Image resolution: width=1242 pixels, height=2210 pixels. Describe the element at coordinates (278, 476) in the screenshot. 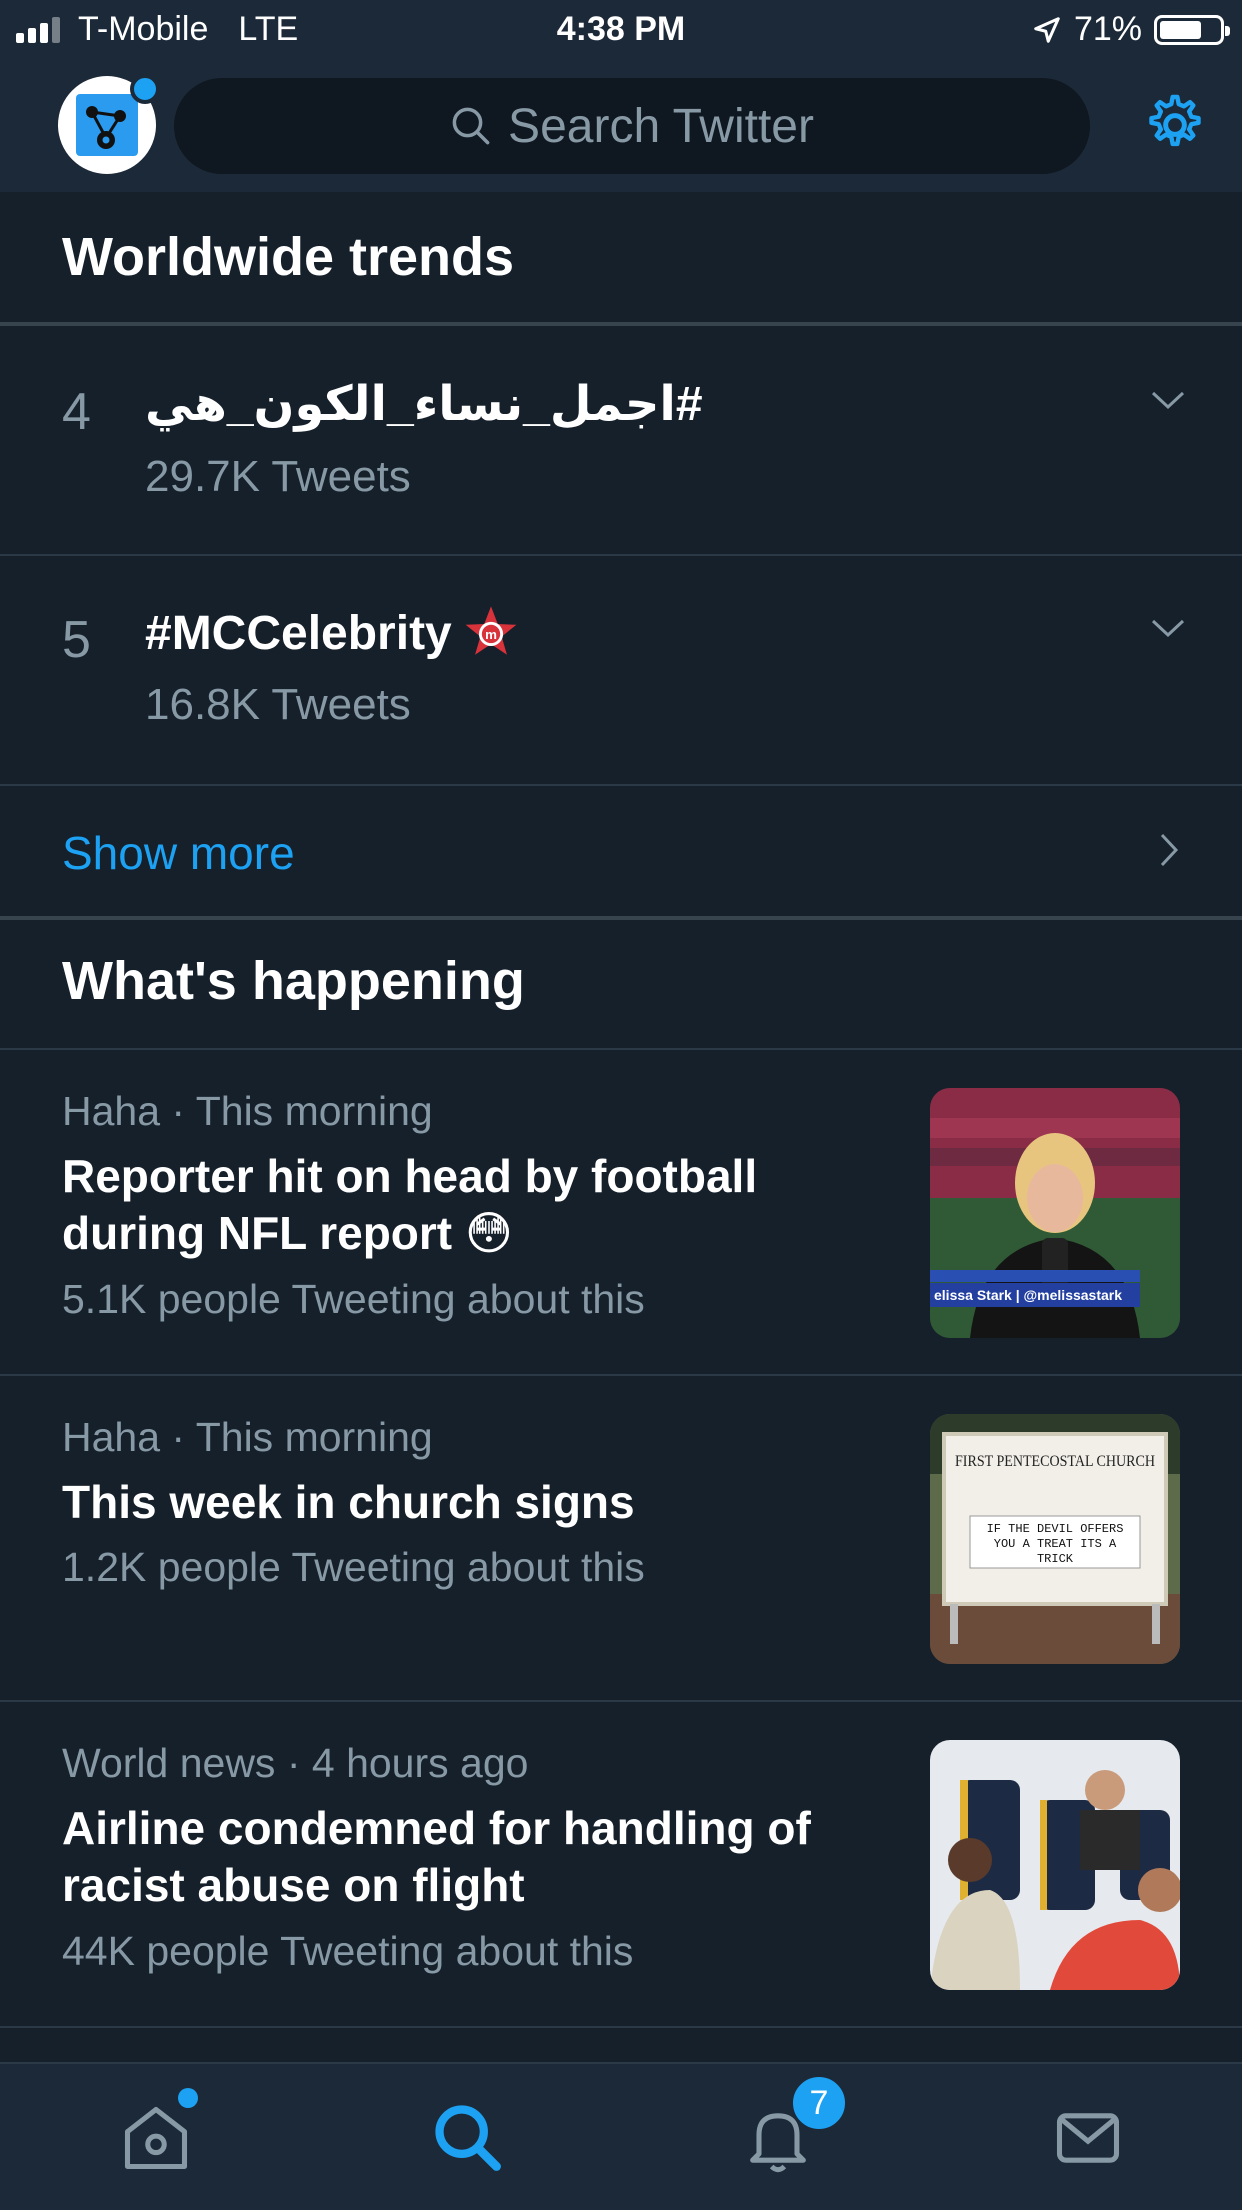

I see `trend-count: 29.7K Tweets` at that location.